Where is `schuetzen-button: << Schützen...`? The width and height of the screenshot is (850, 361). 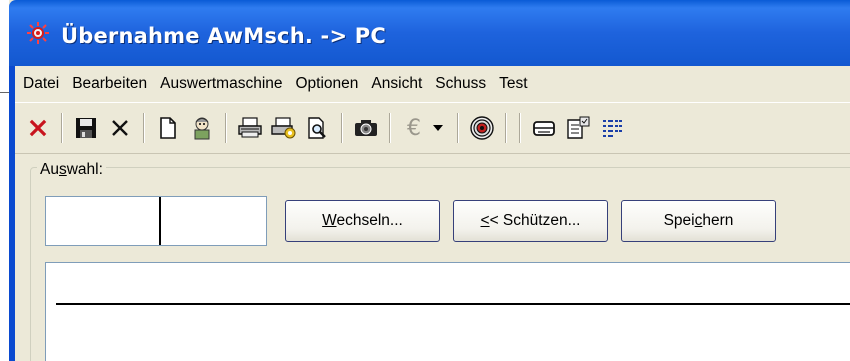 schuetzen-button: << Schützen... is located at coordinates (530, 221).